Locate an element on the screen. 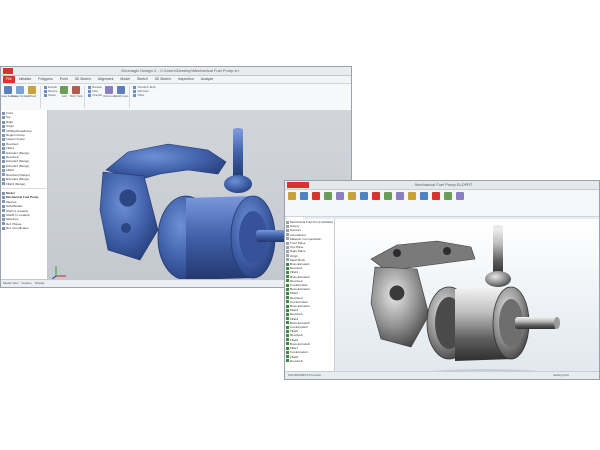  ribbon-list-item: Offset is located at coordinates (144, 95).